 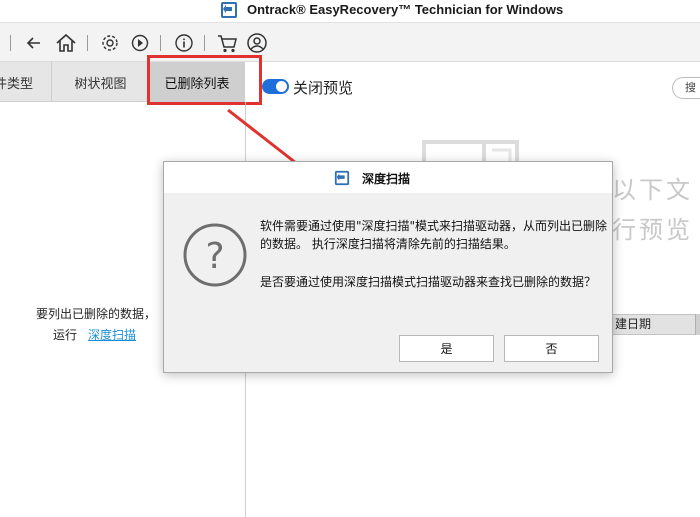 What do you see at coordinates (323, 88) in the screenshot?
I see `preview-toggle-label: 关闭预览` at bounding box center [323, 88].